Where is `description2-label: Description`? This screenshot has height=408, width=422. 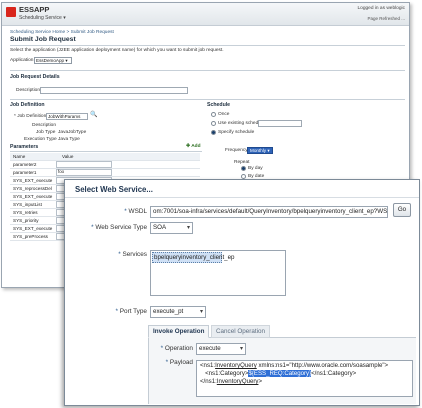 description2-label: Description is located at coordinates (44, 125).